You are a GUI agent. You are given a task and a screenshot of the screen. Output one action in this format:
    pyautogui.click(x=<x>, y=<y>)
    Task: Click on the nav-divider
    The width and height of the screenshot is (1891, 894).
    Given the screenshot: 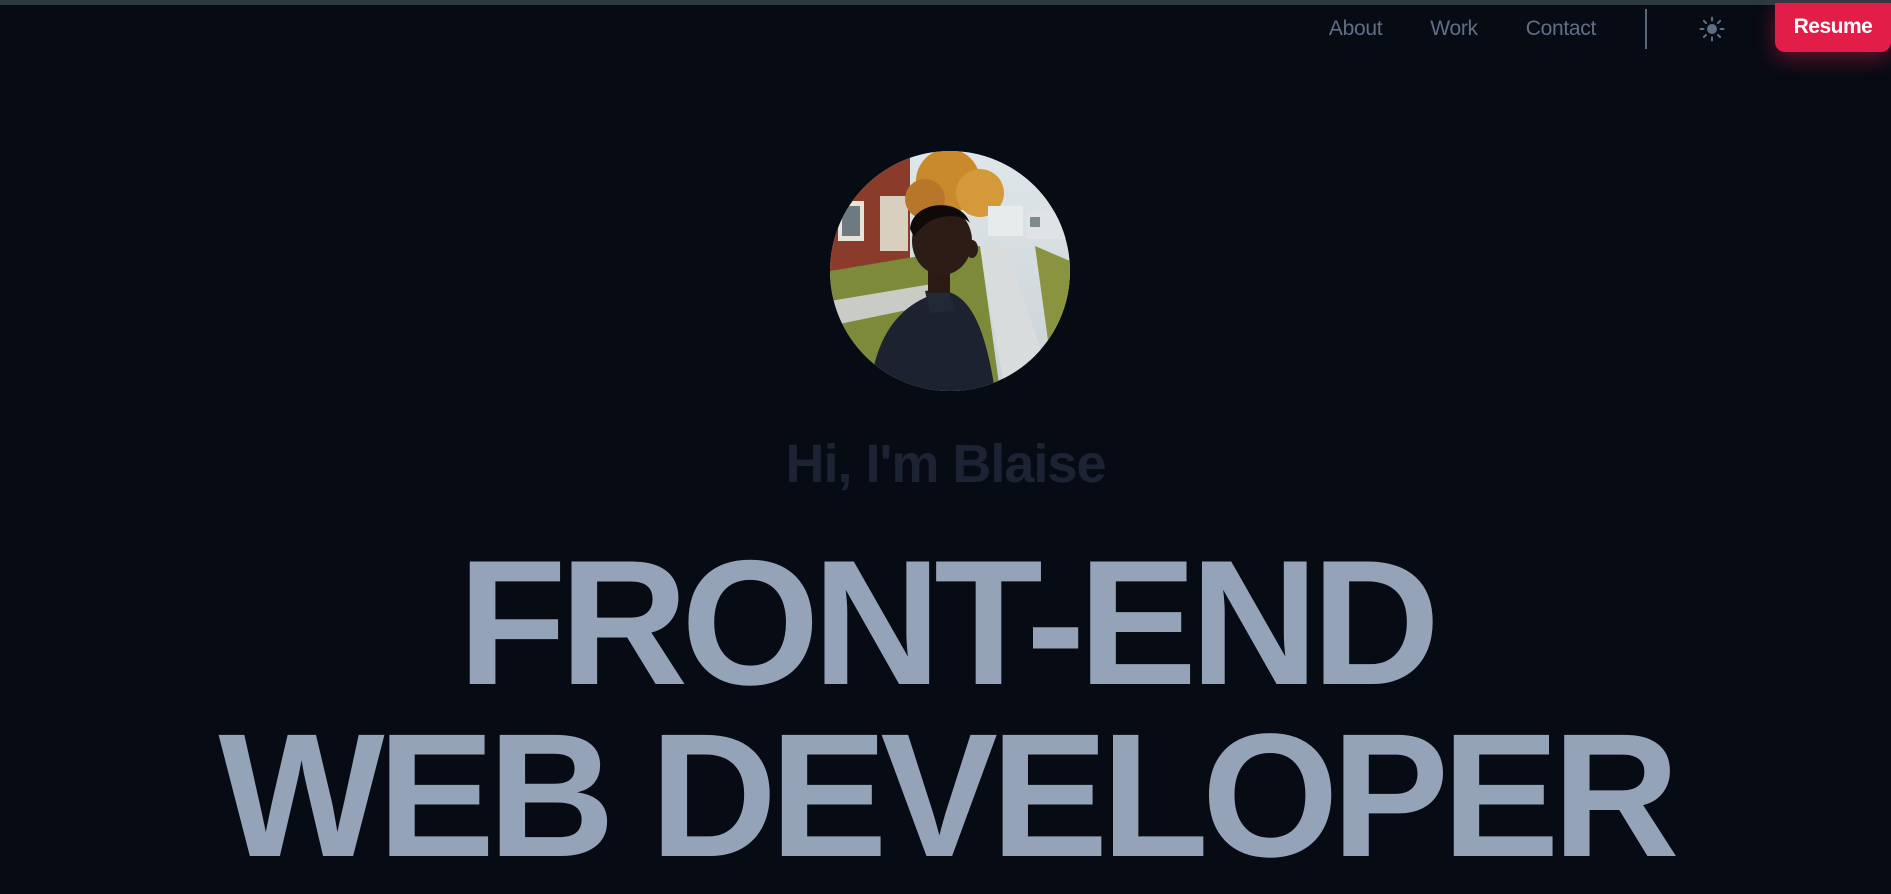 What is the action you would take?
    pyautogui.click(x=1646, y=29)
    